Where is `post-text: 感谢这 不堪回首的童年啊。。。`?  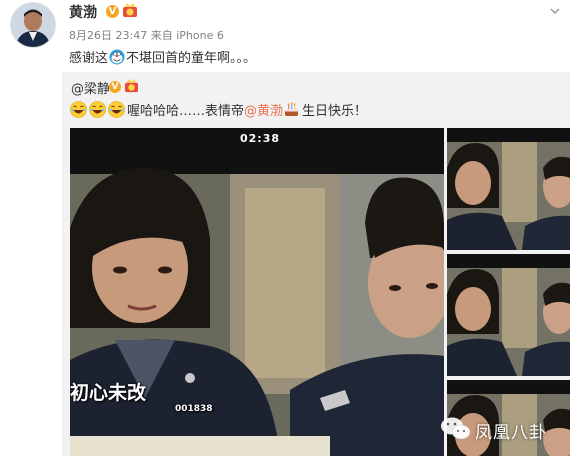
post-text: 感谢这 不堪回首的童年啊。。。 is located at coordinates (162, 56).